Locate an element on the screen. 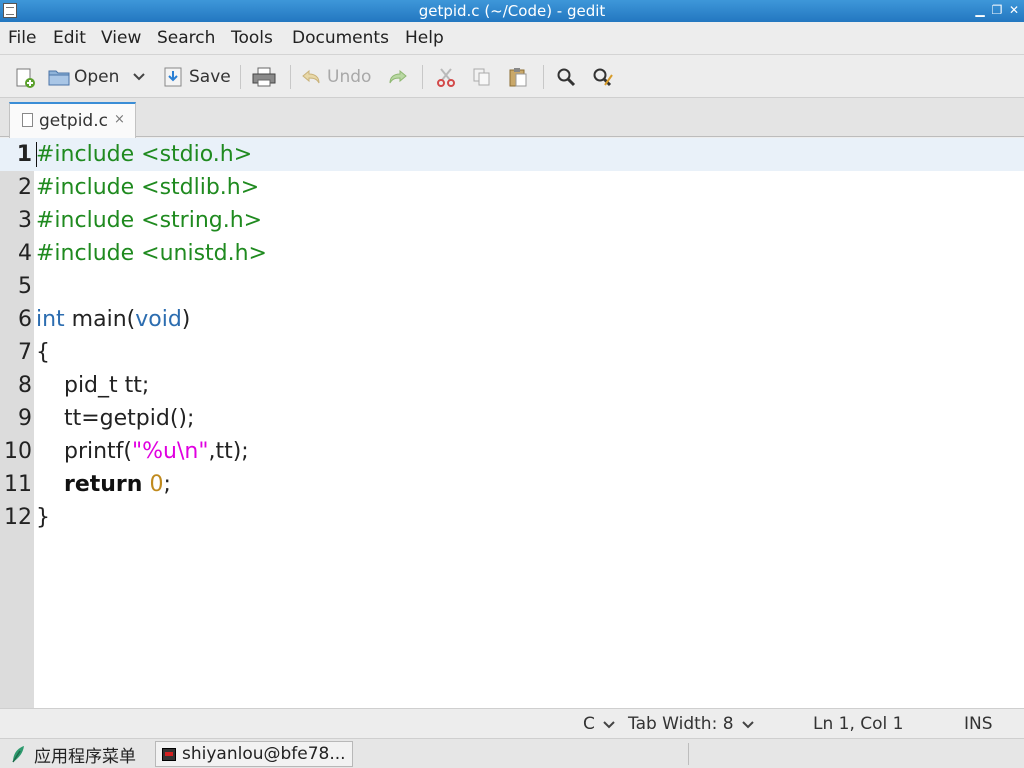 This screenshot has width=1024, height=768. open-button: Open is located at coordinates (97, 77).